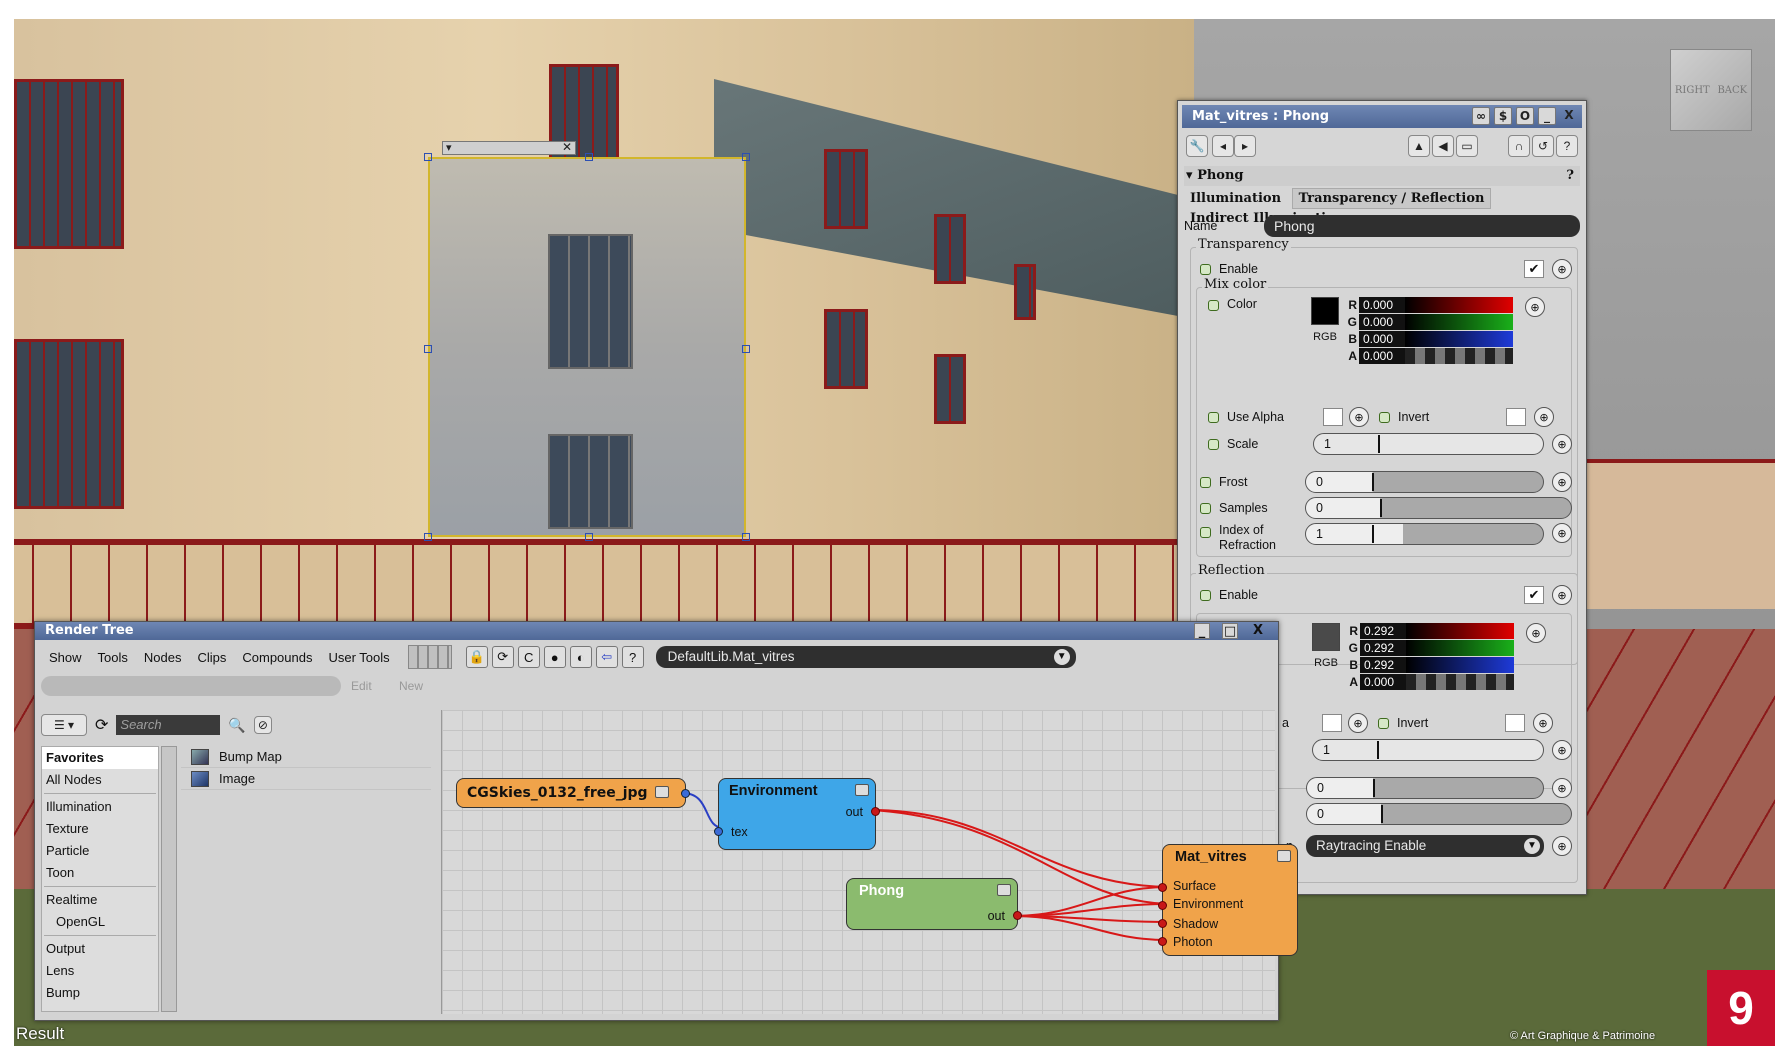 The width and height of the screenshot is (1775, 1046). What do you see at coordinates (1235, 198) in the screenshot?
I see `tab-illumination: Illumination` at bounding box center [1235, 198].